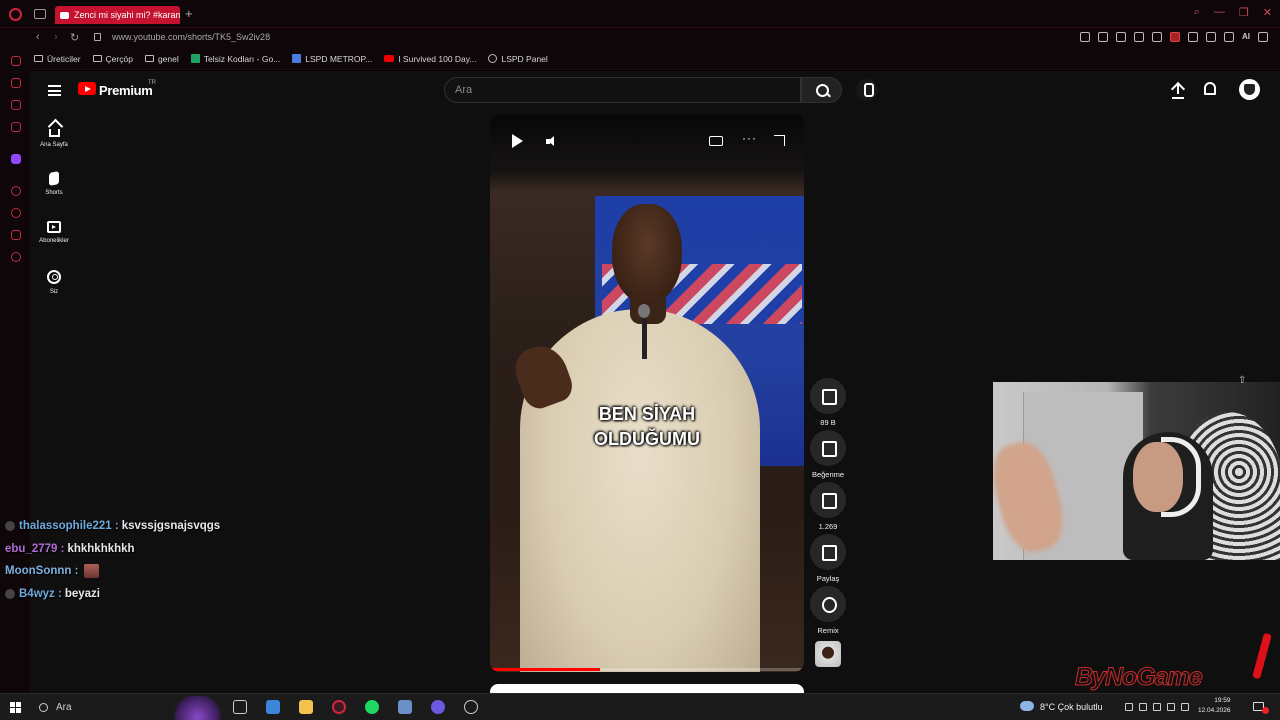  I want to click on youtube-logo-icon, so click(87, 88).